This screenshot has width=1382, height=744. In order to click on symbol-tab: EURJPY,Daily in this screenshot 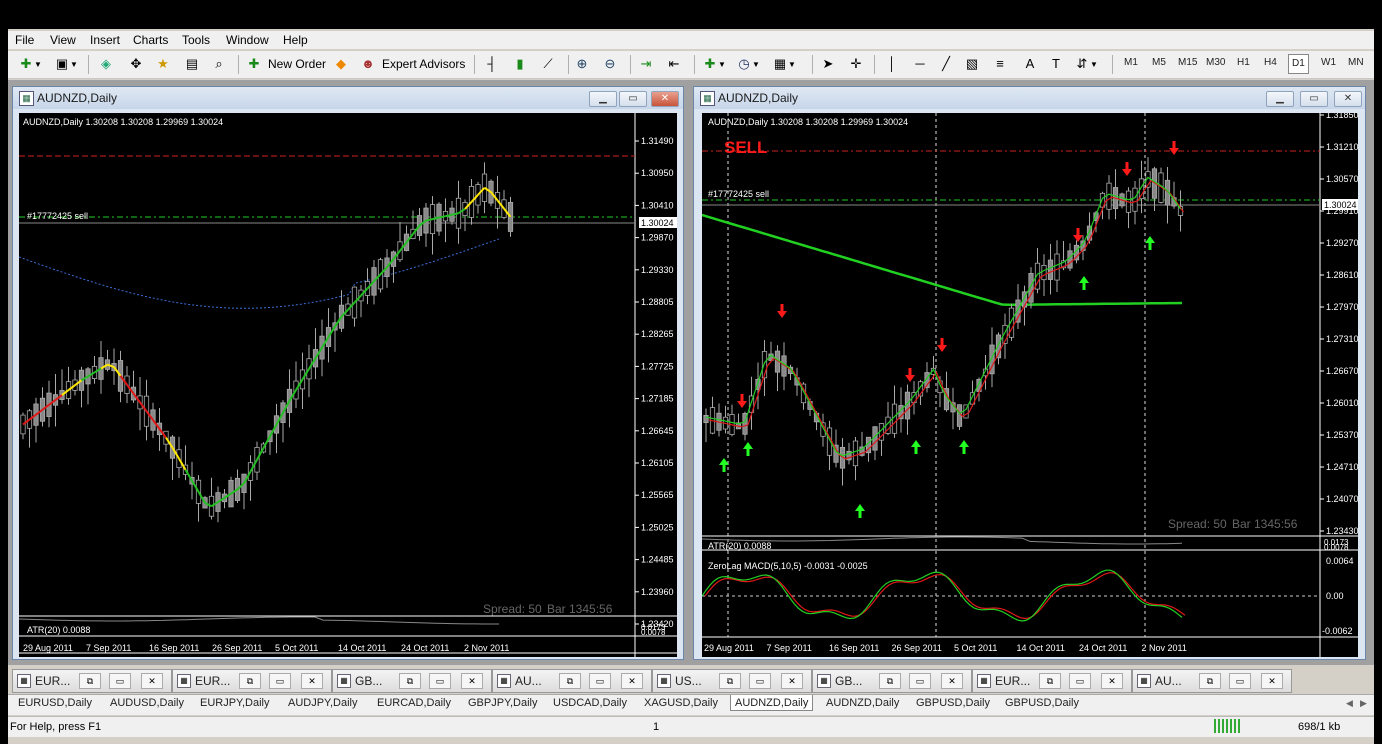, I will do `click(235, 703)`.